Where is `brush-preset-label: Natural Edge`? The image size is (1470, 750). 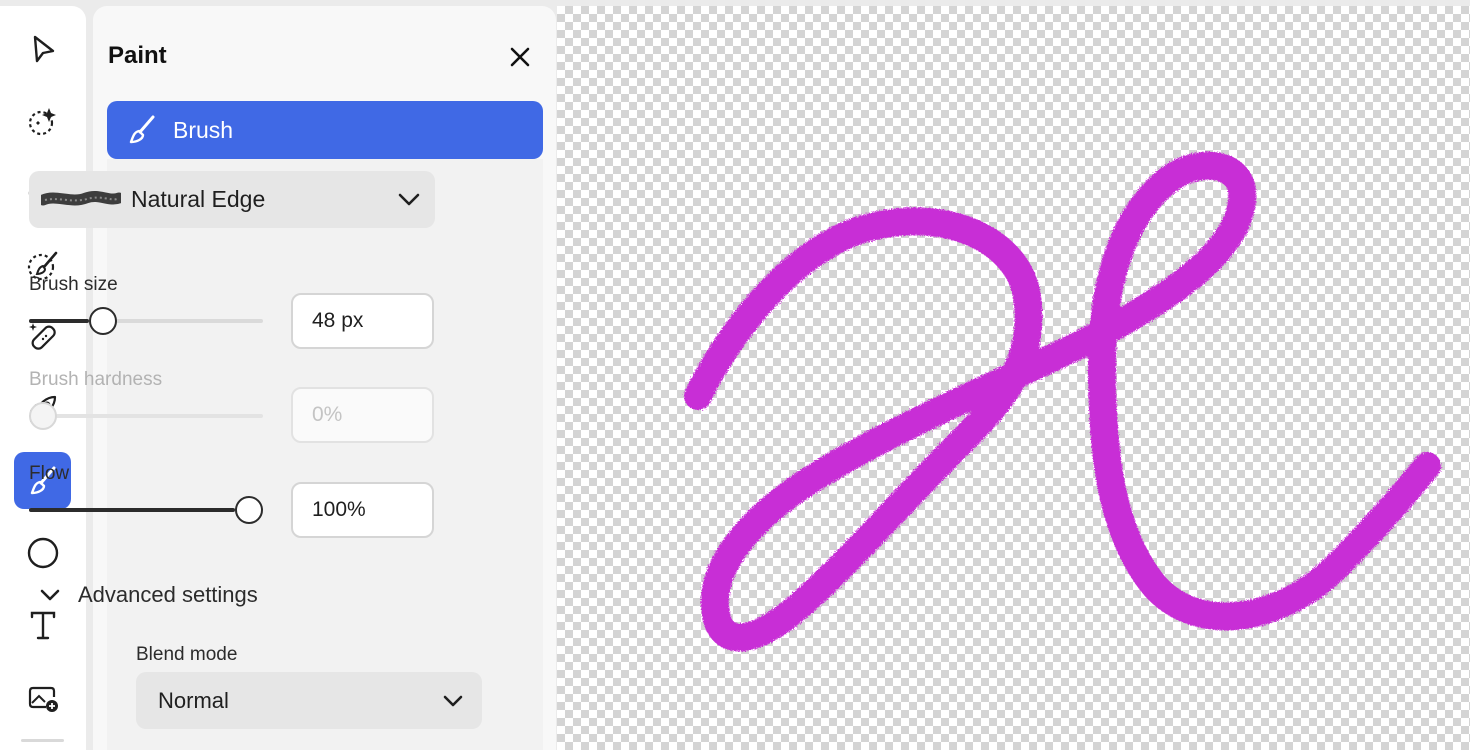
brush-preset-label: Natural Edge is located at coordinates (198, 199).